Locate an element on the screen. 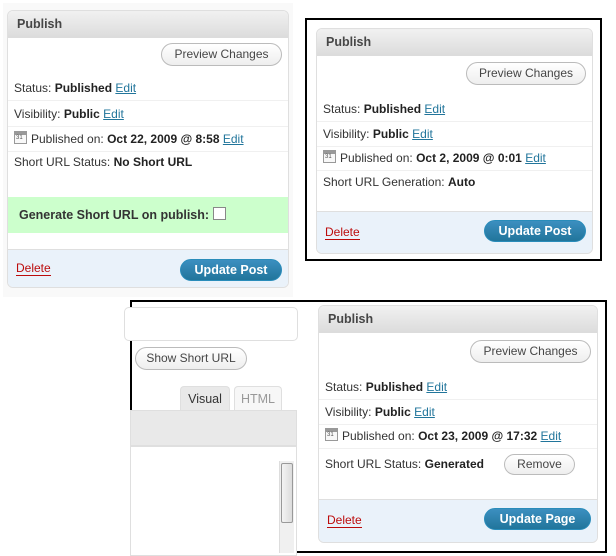 The image size is (616, 556). editor-content-area is located at coordinates (213, 501).